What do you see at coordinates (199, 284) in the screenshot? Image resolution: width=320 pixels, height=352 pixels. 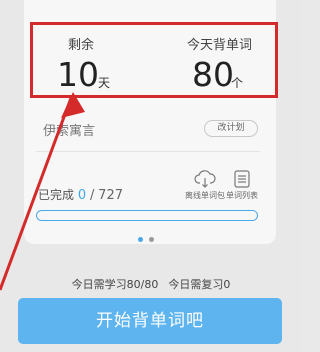 I see `daily-review-text: 今日需复习0` at bounding box center [199, 284].